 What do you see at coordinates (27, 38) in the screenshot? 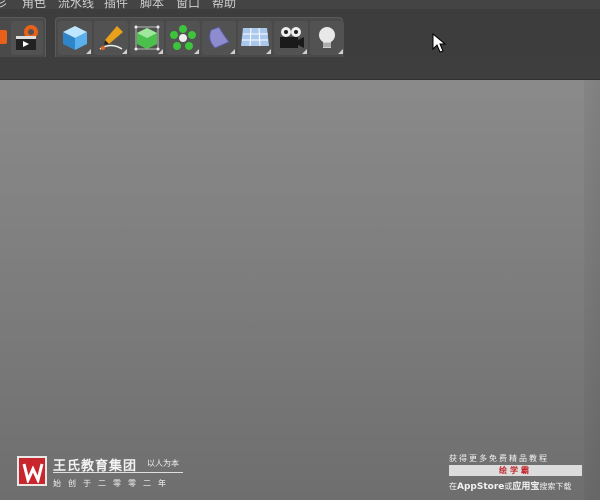
I see `render-to-picture-viewer-button` at bounding box center [27, 38].